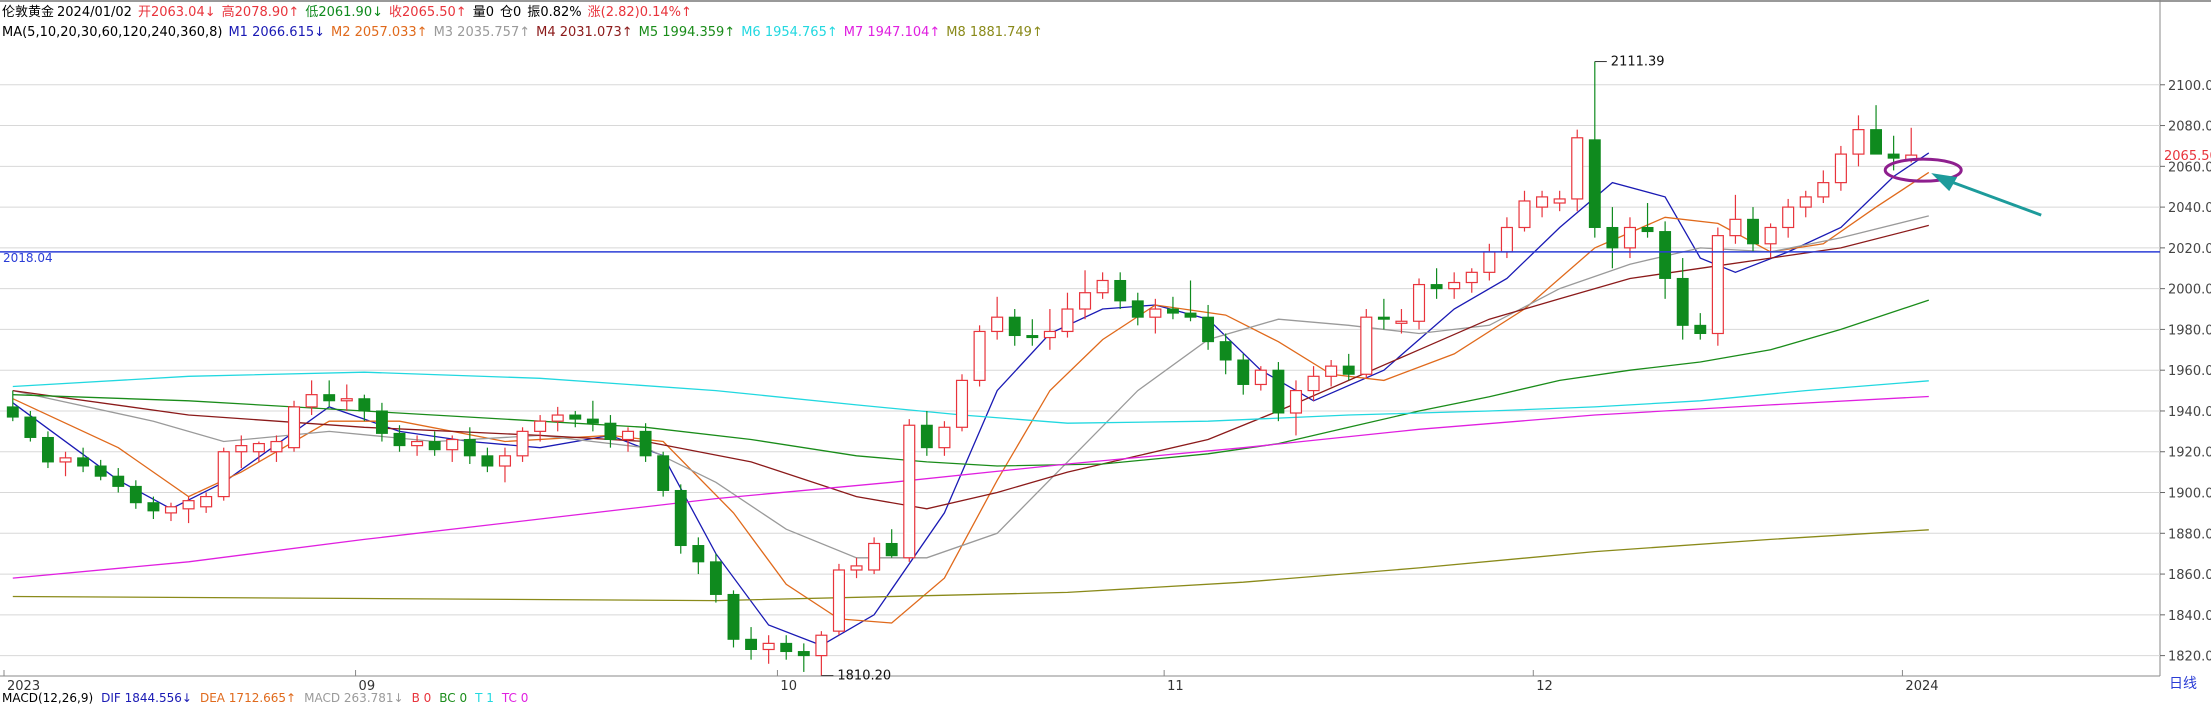 The height and width of the screenshot is (705, 2211). I want to click on period-tab-daily: 日线, so click(2183, 684).